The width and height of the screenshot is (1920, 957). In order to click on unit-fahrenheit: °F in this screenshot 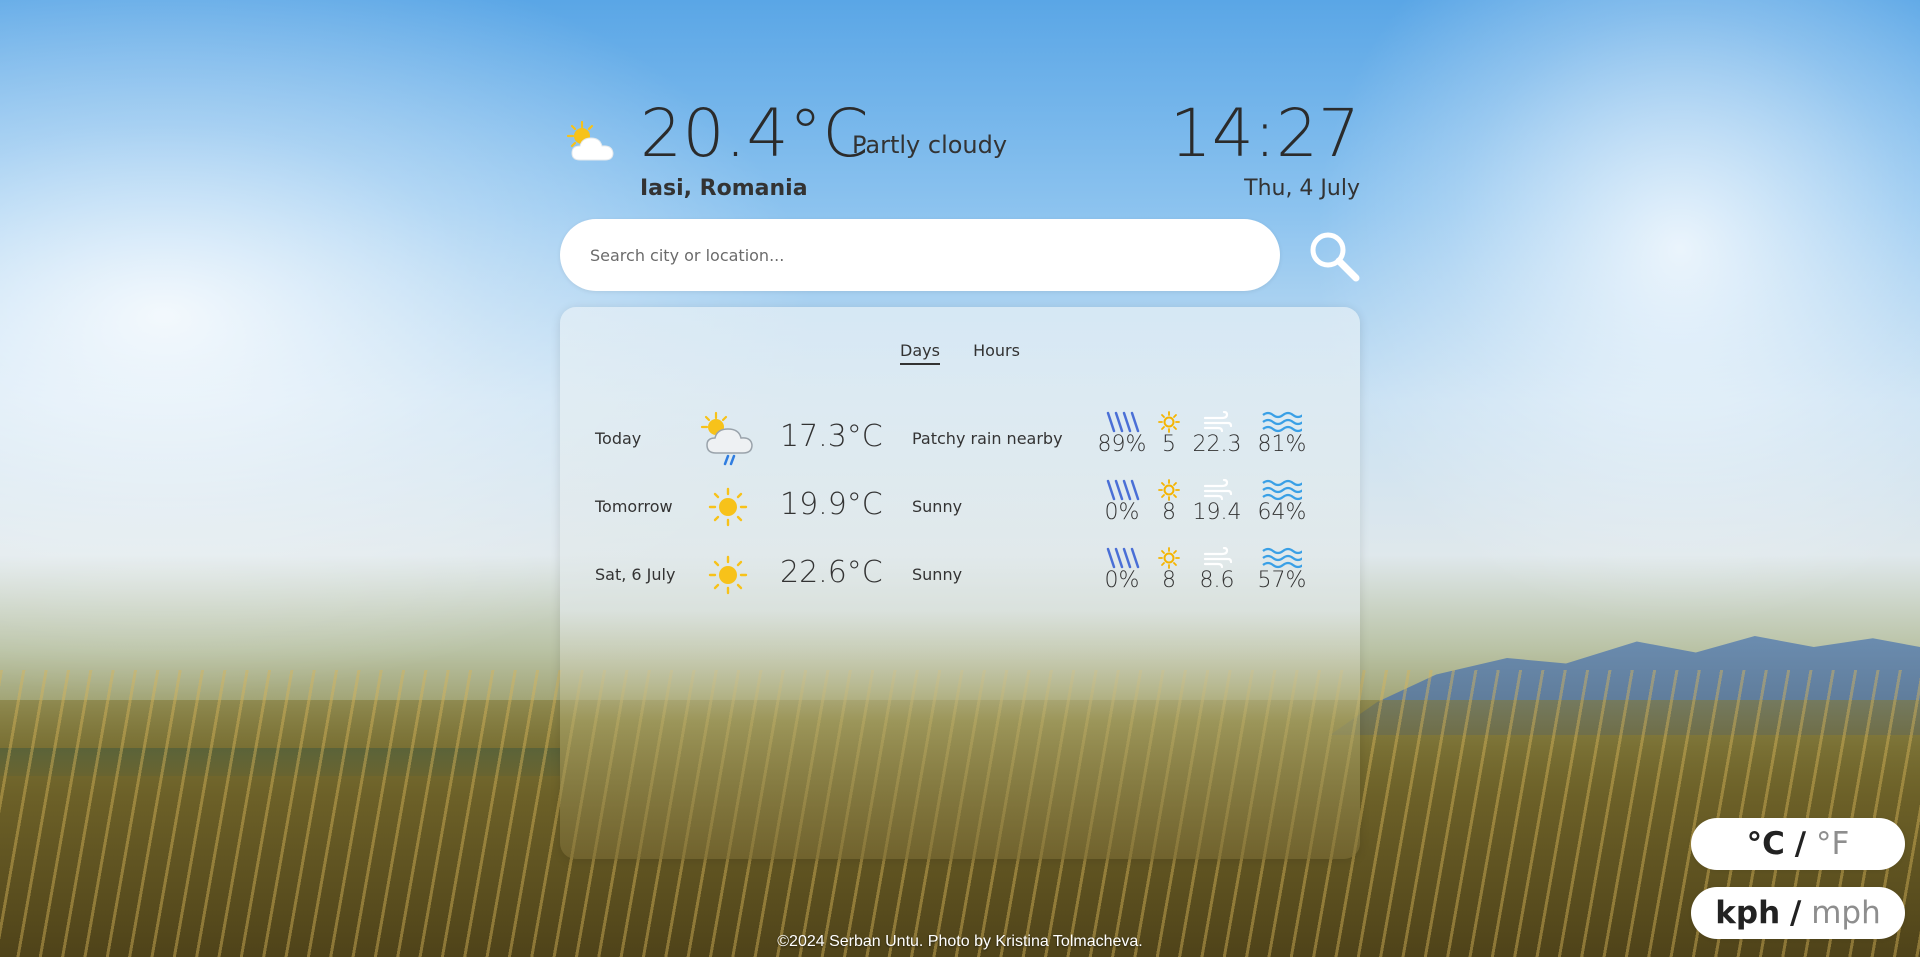, I will do `click(1832, 844)`.